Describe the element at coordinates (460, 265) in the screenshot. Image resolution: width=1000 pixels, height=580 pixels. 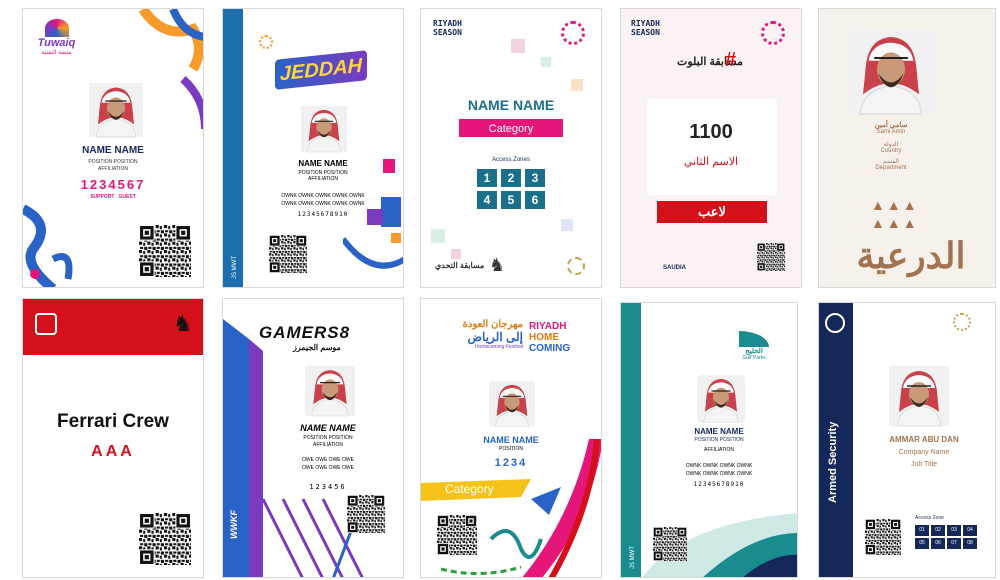
I see `card-3-footer-text: مسابقة التحدي` at that location.